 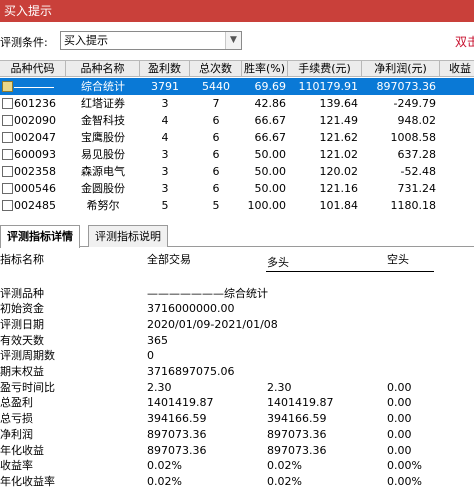 I want to click on filter-row: 评测条件: 买入提示 ▼ 双击, so click(x=237, y=41).